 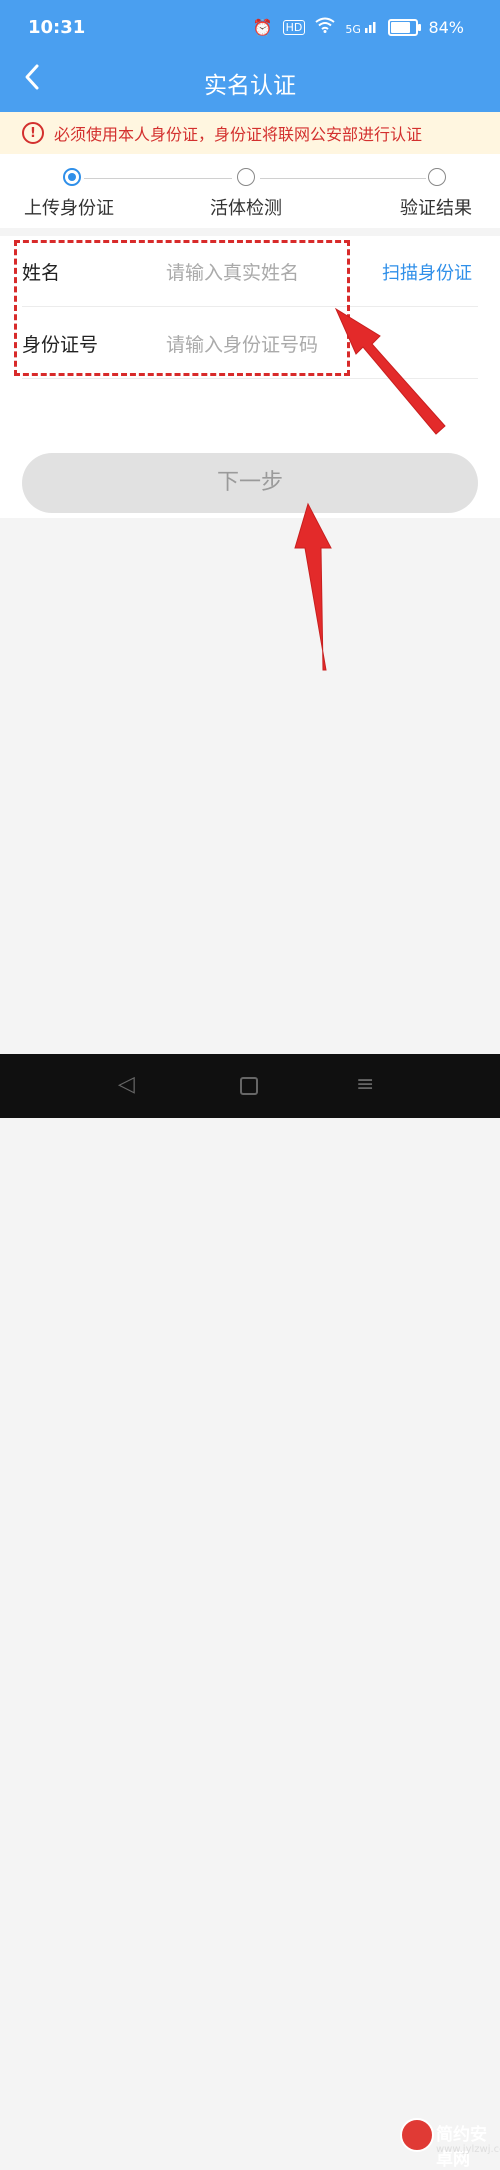 What do you see at coordinates (69, 208) in the screenshot?
I see `step-label-upload-id: 上传身份证` at bounding box center [69, 208].